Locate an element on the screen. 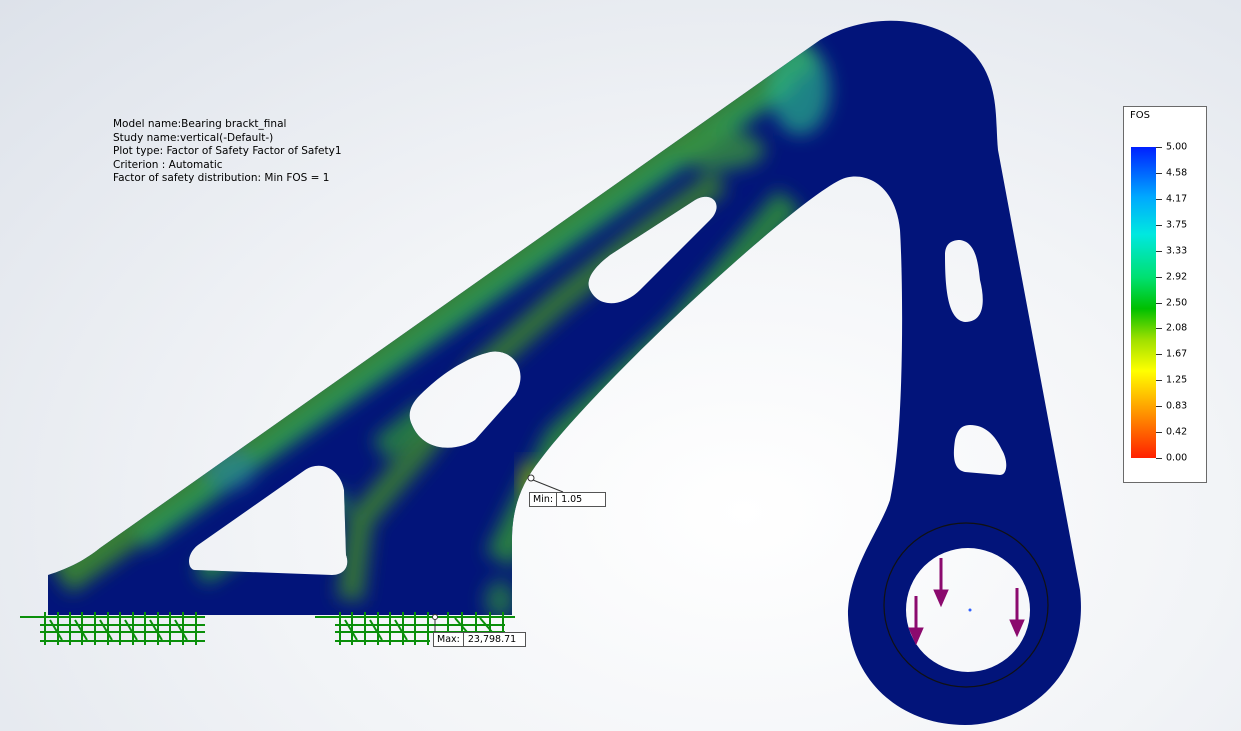  legend-title: FOS is located at coordinates (1140, 115).